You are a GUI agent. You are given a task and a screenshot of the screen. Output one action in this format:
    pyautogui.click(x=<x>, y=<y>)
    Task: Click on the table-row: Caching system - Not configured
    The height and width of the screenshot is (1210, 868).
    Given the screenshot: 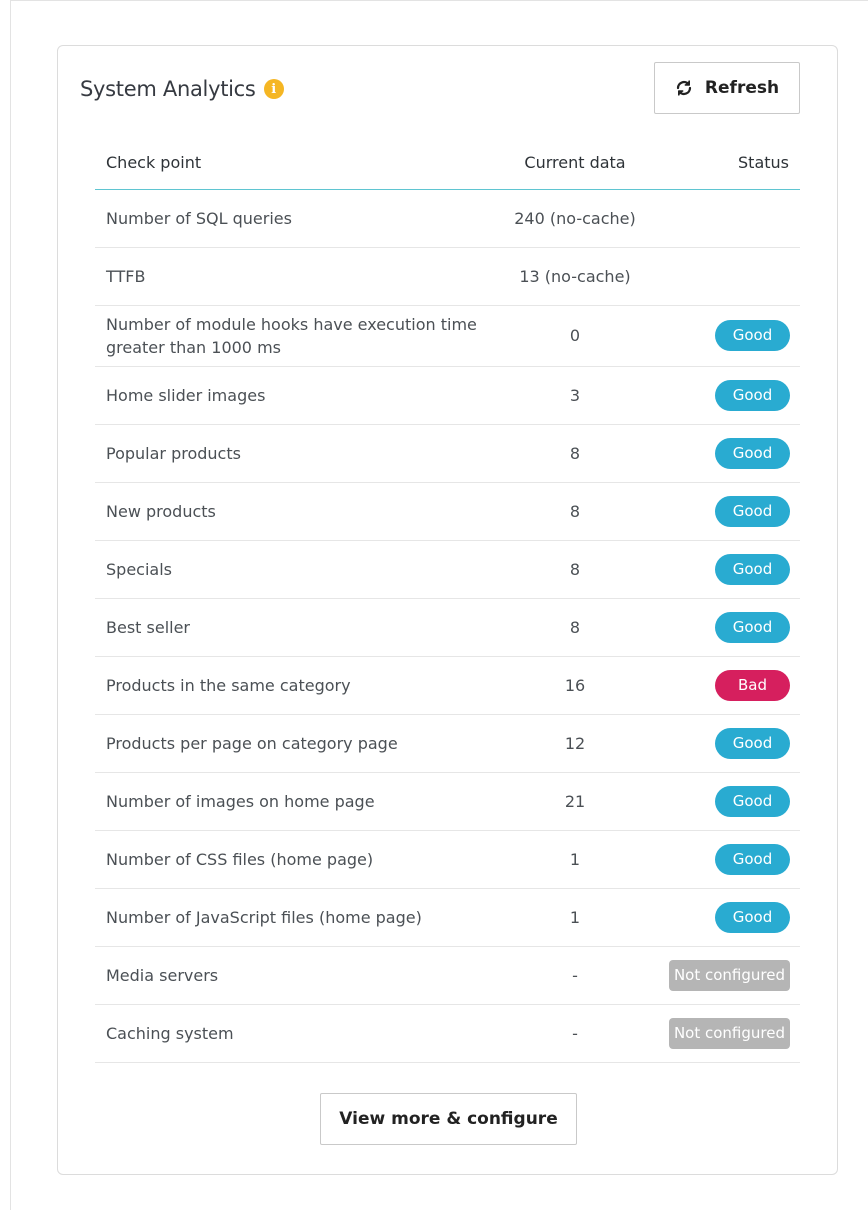 What is the action you would take?
    pyautogui.click(x=447, y=1033)
    